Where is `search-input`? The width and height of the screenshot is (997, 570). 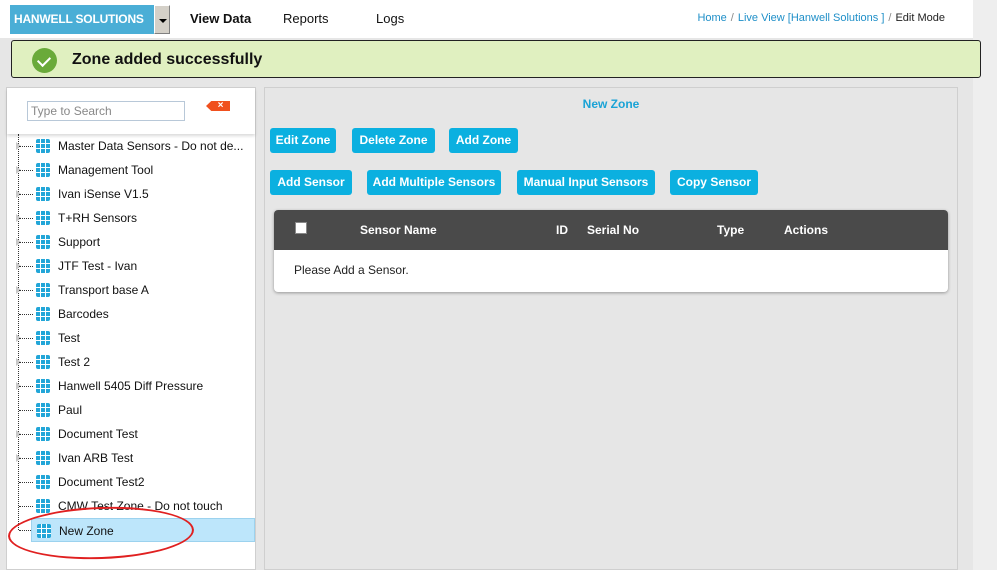
search-input is located at coordinates (106, 111).